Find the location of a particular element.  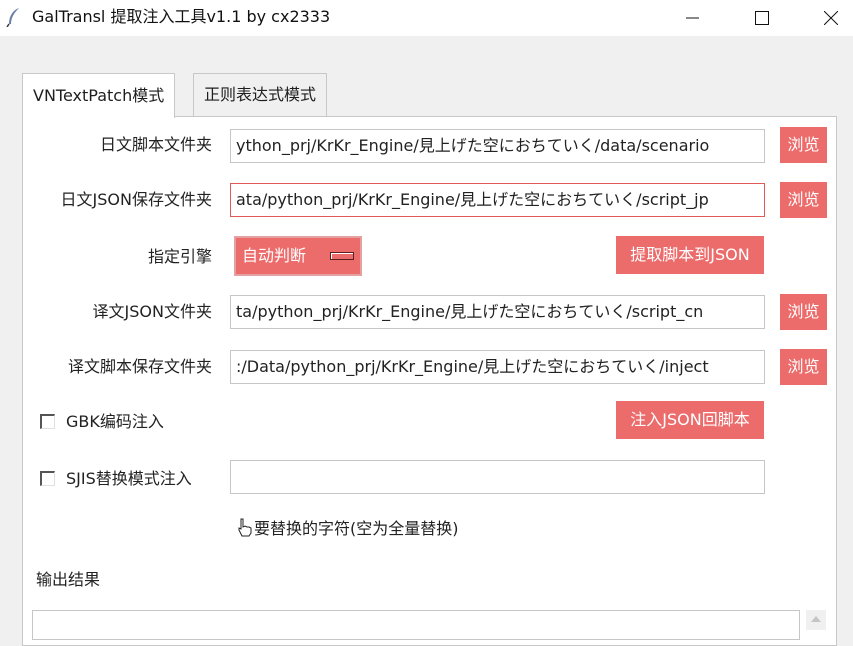

maximize-button is located at coordinates (761, 18).